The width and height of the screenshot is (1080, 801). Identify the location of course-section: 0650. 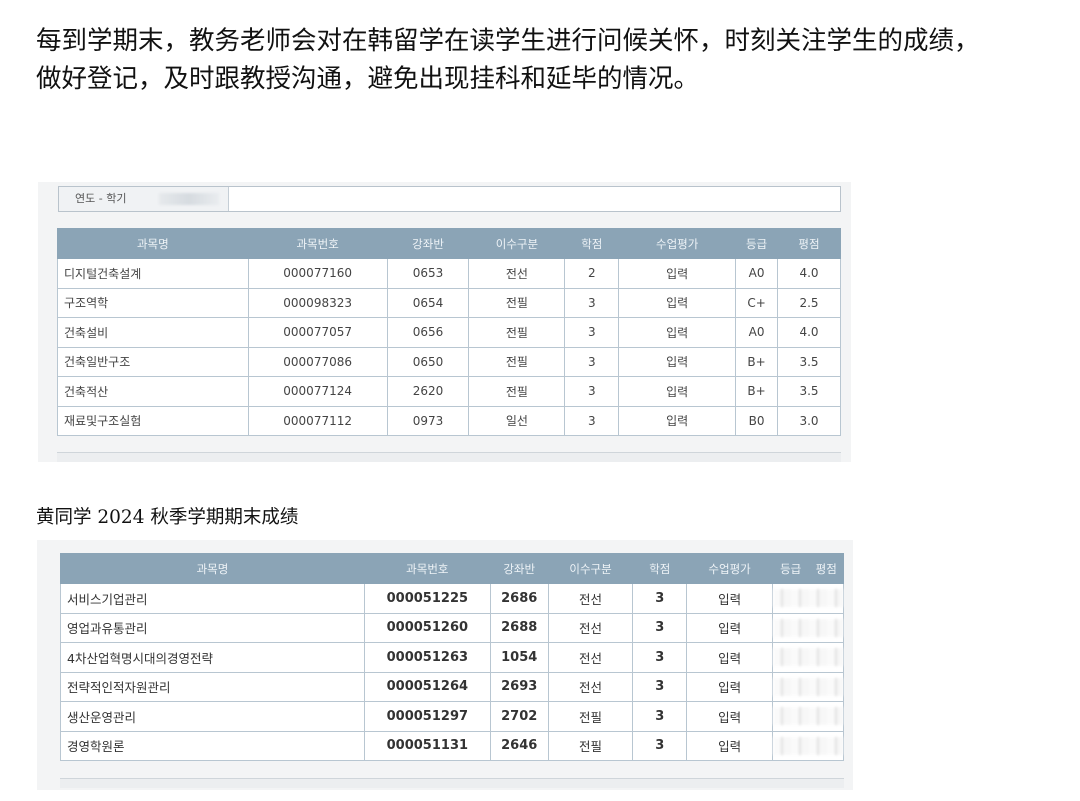
(428, 361).